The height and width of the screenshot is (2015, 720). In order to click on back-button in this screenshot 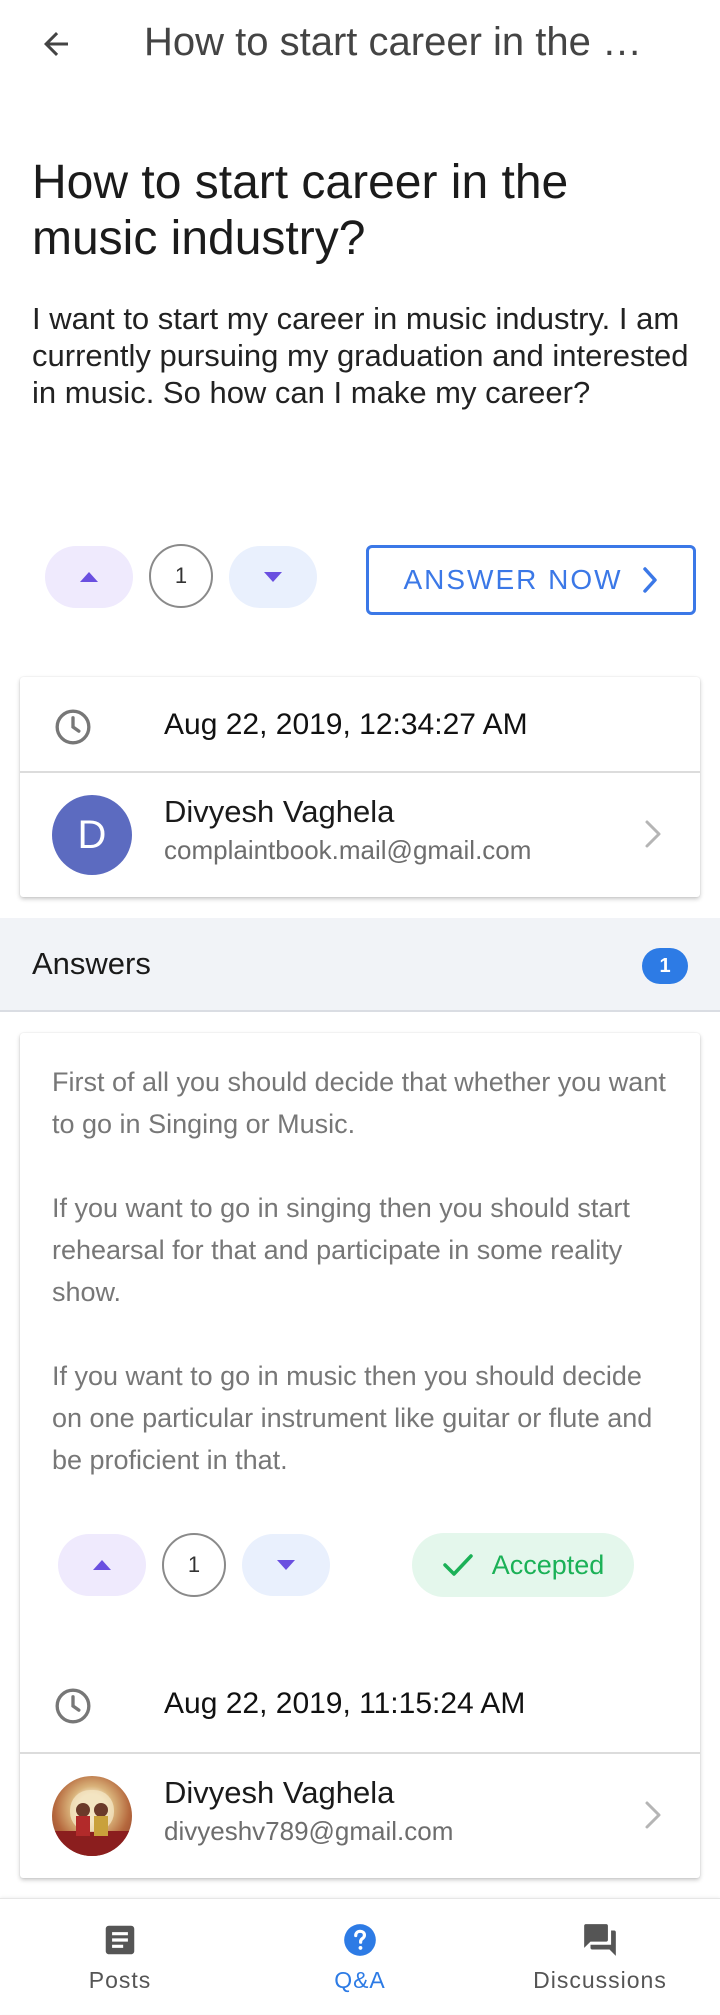, I will do `click(56, 44)`.